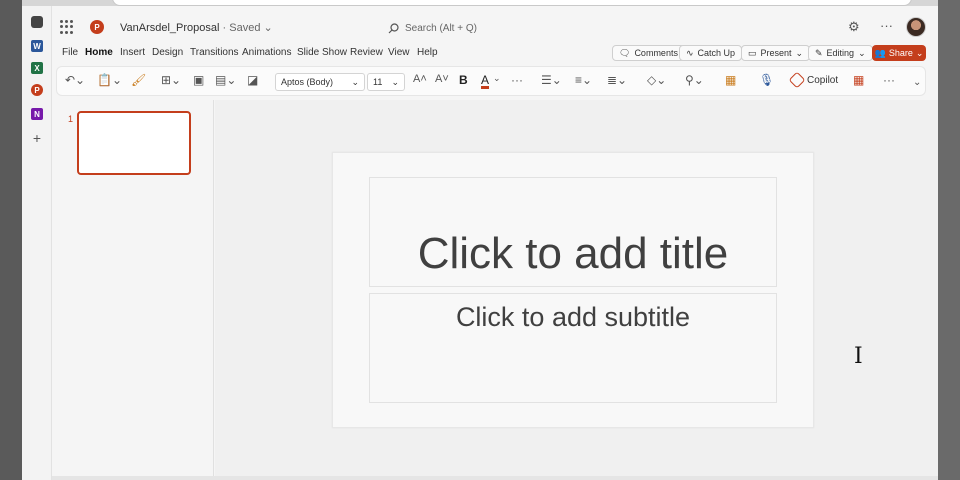 The image size is (960, 480). What do you see at coordinates (67, 27) in the screenshot?
I see `app-launcher-icon` at bounding box center [67, 27].